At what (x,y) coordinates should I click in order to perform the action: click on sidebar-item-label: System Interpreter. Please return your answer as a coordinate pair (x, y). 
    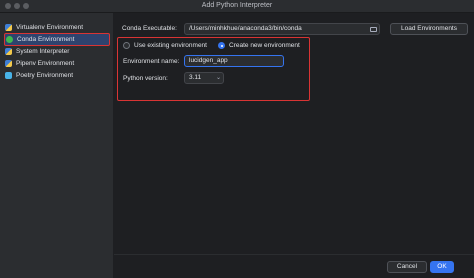
    Looking at the image, I should click on (43, 51).